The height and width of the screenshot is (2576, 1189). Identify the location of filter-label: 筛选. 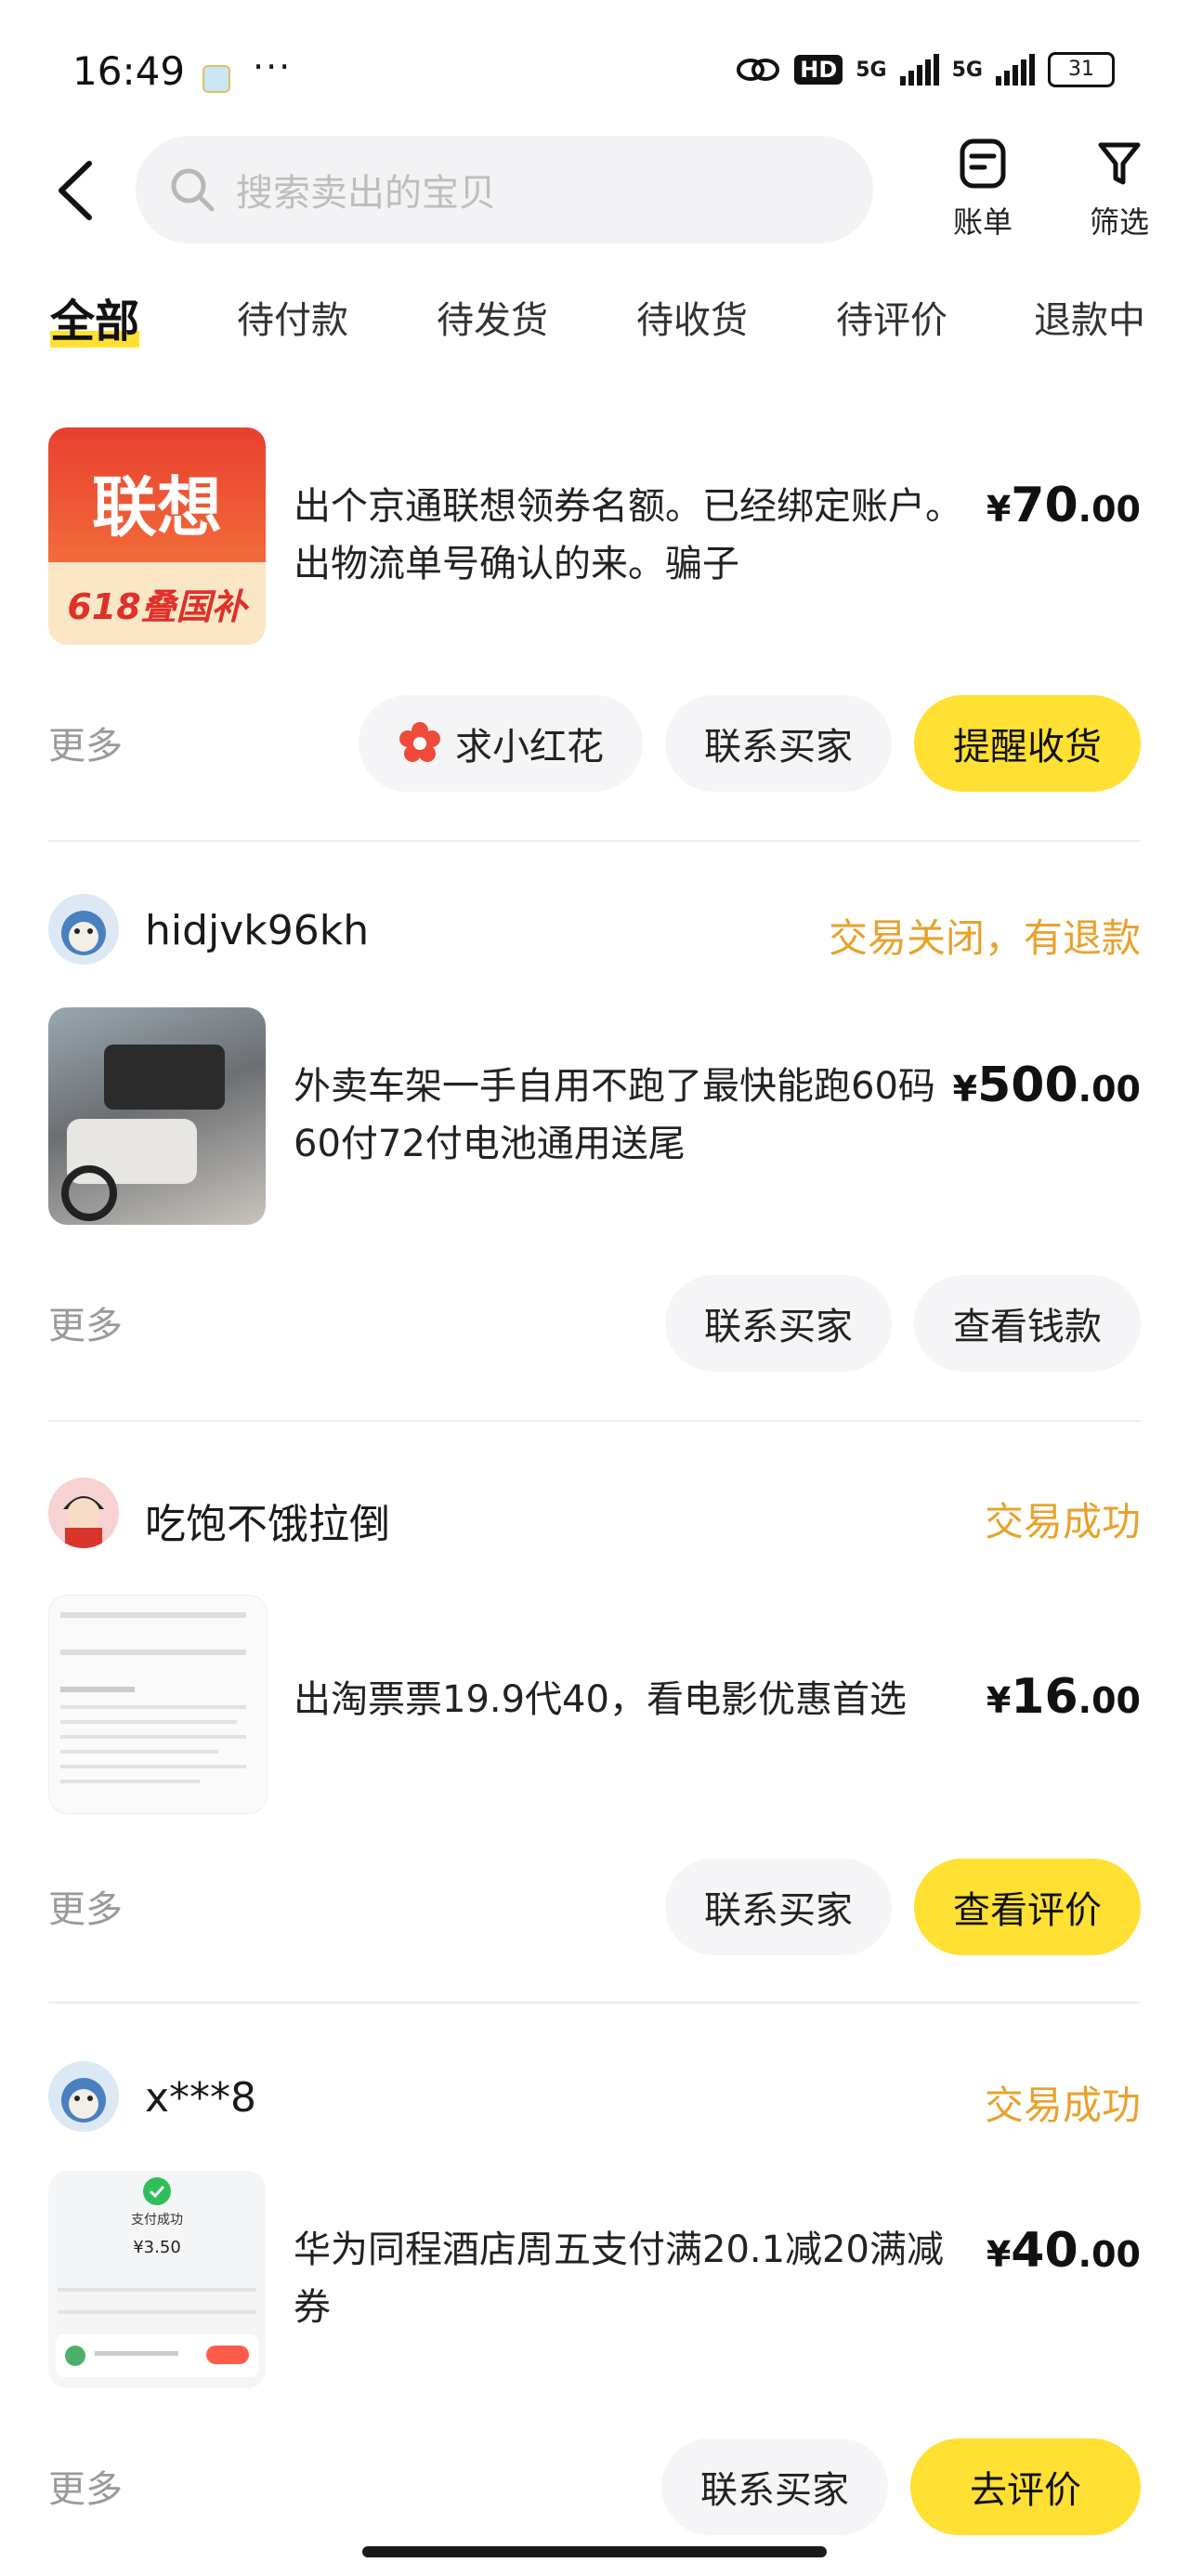
(1119, 222).